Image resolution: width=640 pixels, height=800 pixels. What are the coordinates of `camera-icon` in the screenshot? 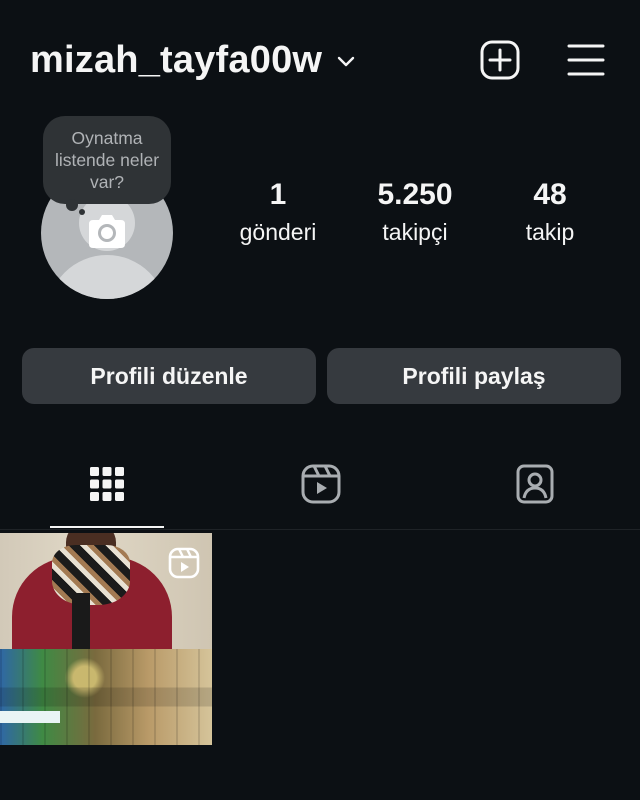 It's located at (107, 232).